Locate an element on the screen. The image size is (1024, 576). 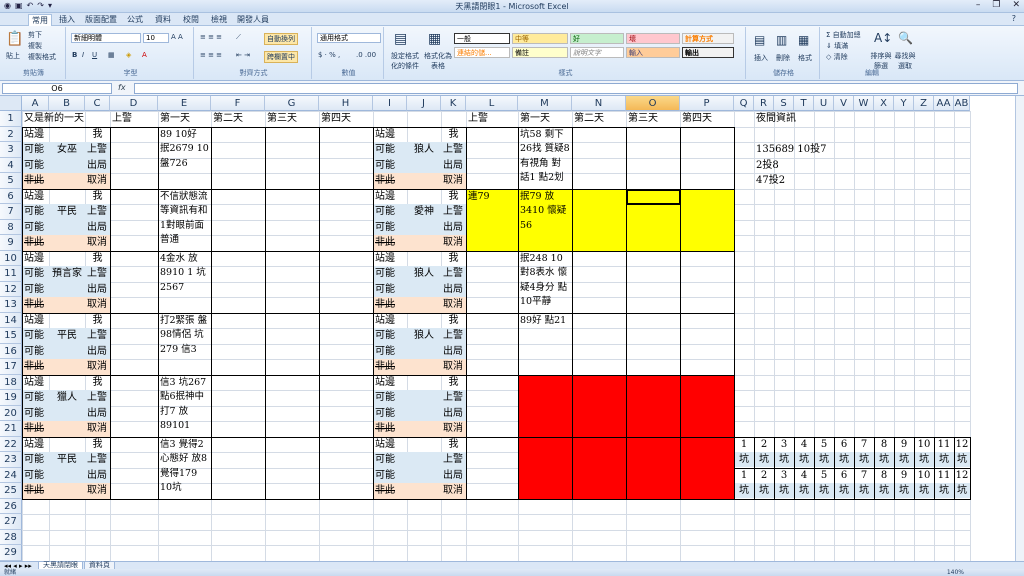
sort-filter-icon: A↕ is located at coordinates (883, 38).